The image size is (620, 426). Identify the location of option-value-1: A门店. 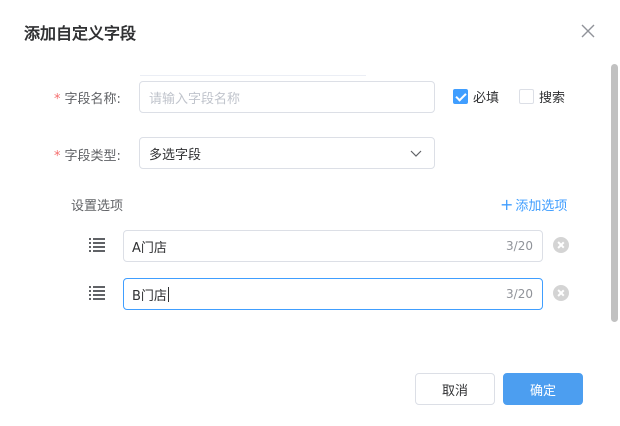
(149, 248).